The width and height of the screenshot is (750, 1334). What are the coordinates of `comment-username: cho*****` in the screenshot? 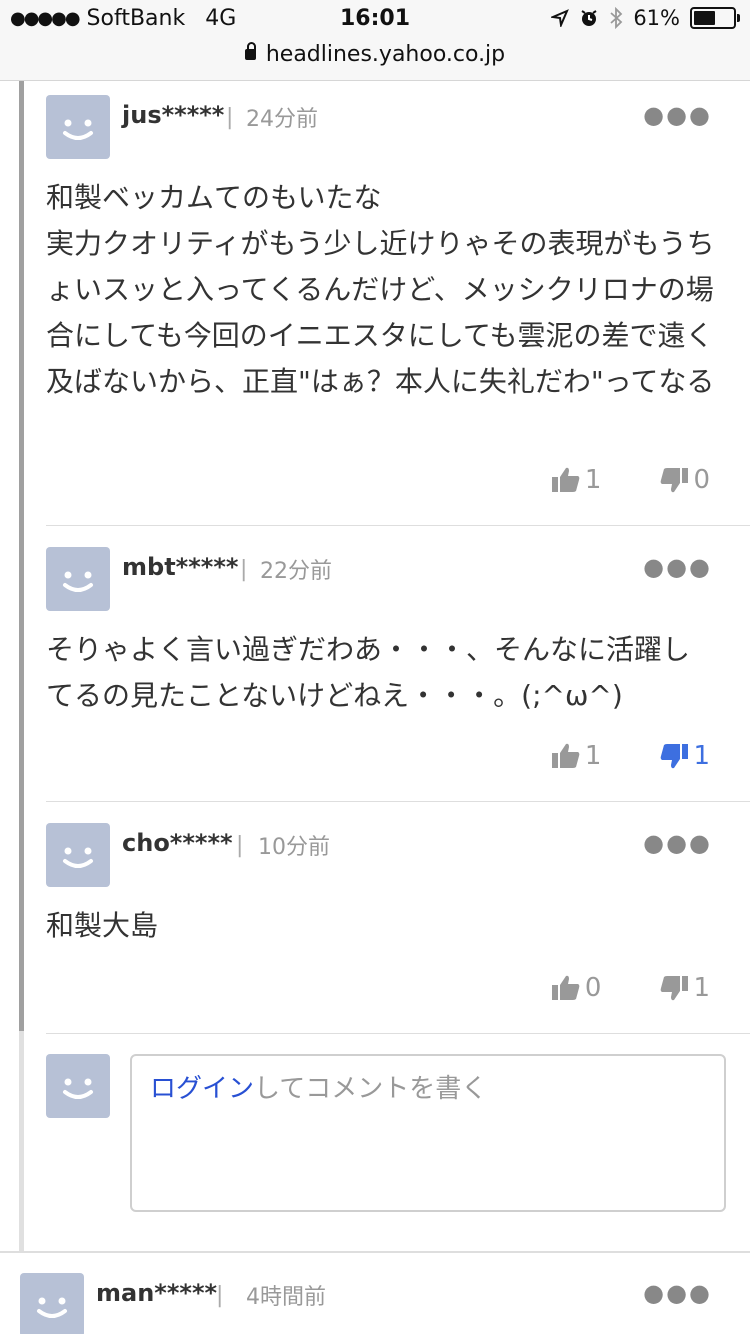 It's located at (177, 843).